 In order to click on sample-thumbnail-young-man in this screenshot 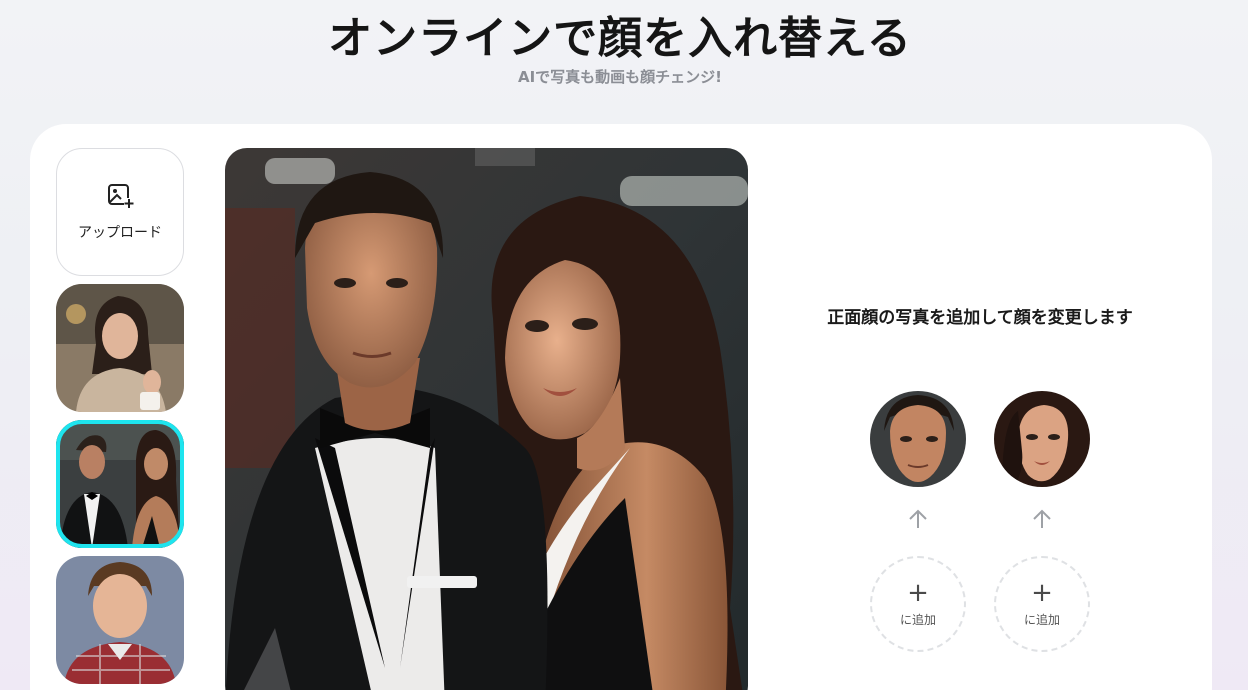, I will do `click(120, 620)`.